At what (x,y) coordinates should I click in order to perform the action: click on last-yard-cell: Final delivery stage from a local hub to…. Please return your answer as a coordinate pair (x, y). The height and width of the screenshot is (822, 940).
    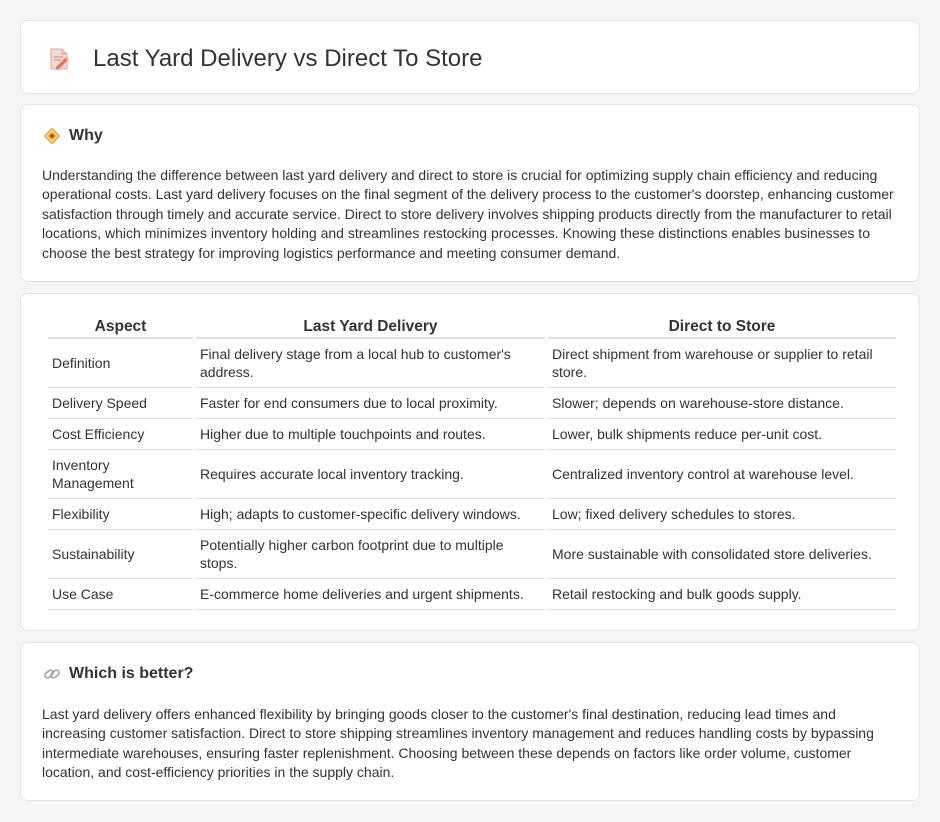
    Looking at the image, I should click on (370, 363).